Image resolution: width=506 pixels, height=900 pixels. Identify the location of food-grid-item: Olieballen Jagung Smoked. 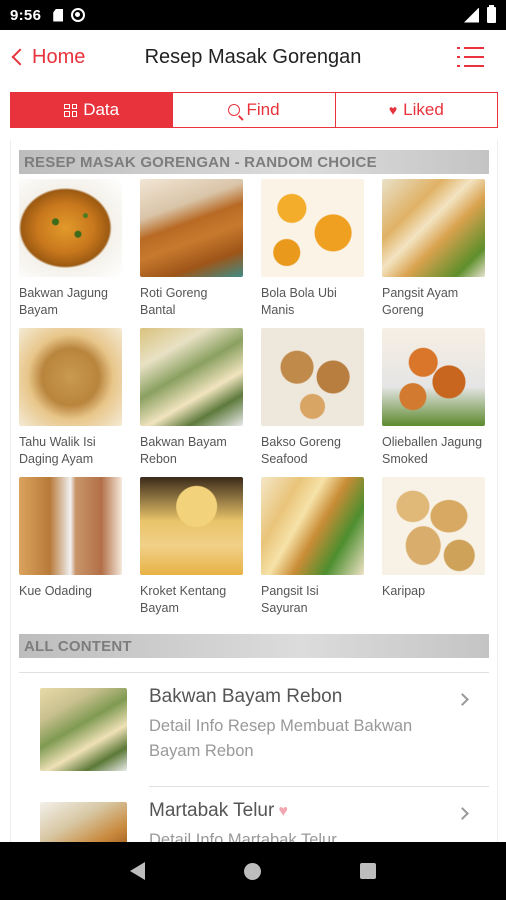
(433, 402).